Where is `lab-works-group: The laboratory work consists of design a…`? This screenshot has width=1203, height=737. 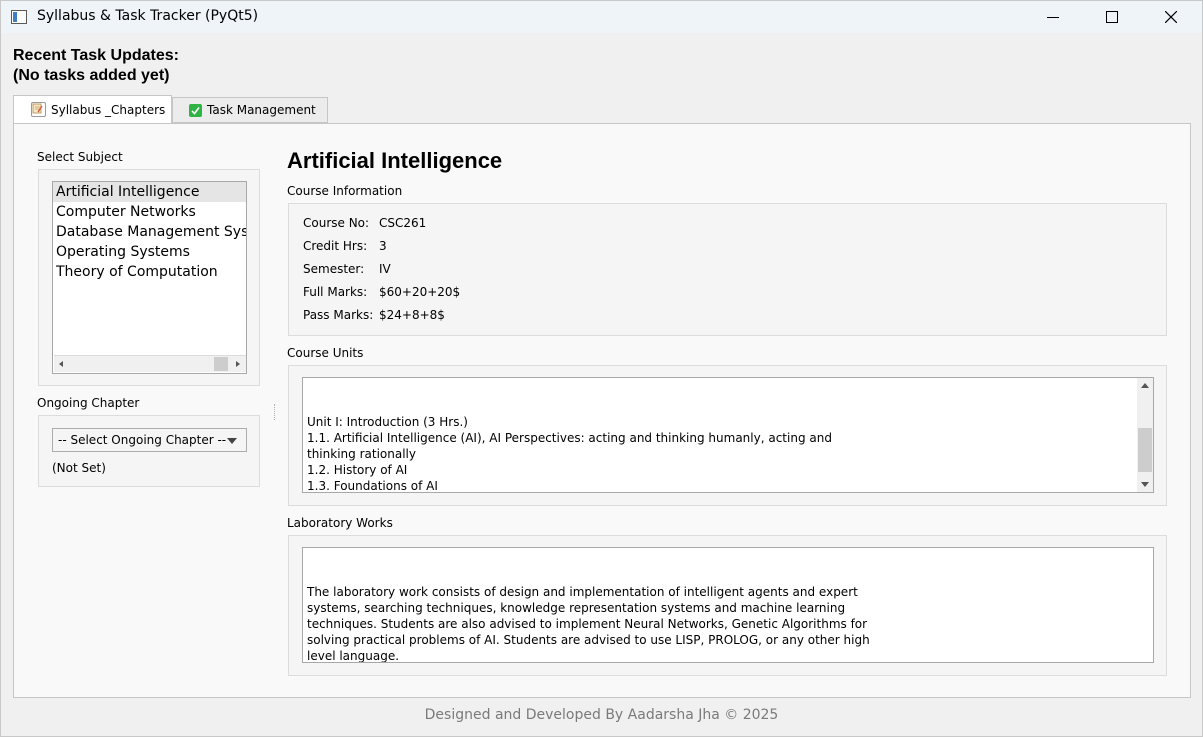
lab-works-group: The laboratory work consists of design a… is located at coordinates (727, 605).